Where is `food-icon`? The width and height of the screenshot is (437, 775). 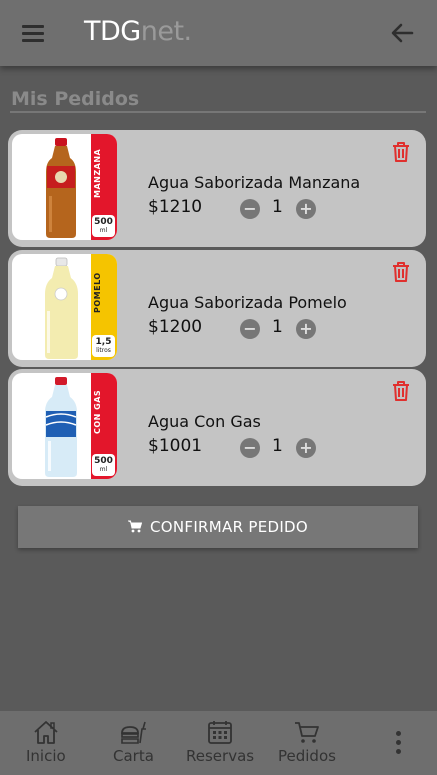 food-icon is located at coordinates (134, 732).